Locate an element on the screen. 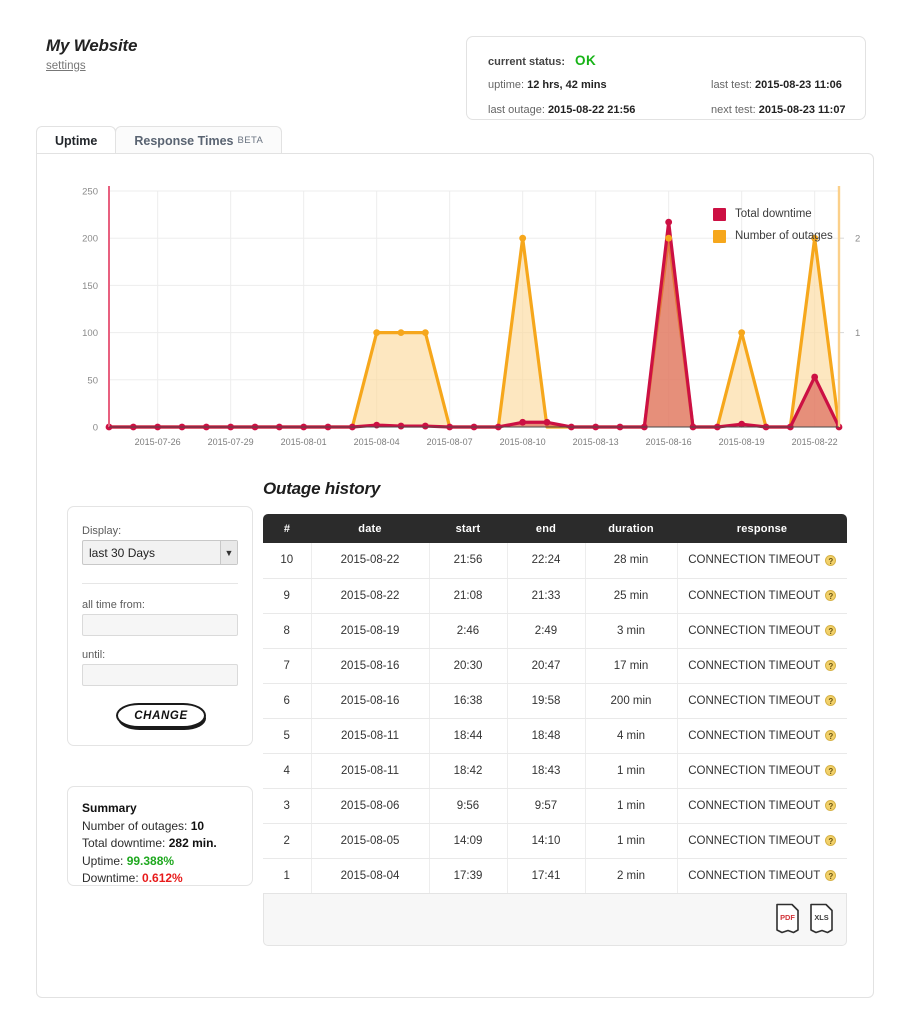 This screenshot has width=910, height=1024. status-last-outage-value: 2015-08-22 21:56 is located at coordinates (591, 110).